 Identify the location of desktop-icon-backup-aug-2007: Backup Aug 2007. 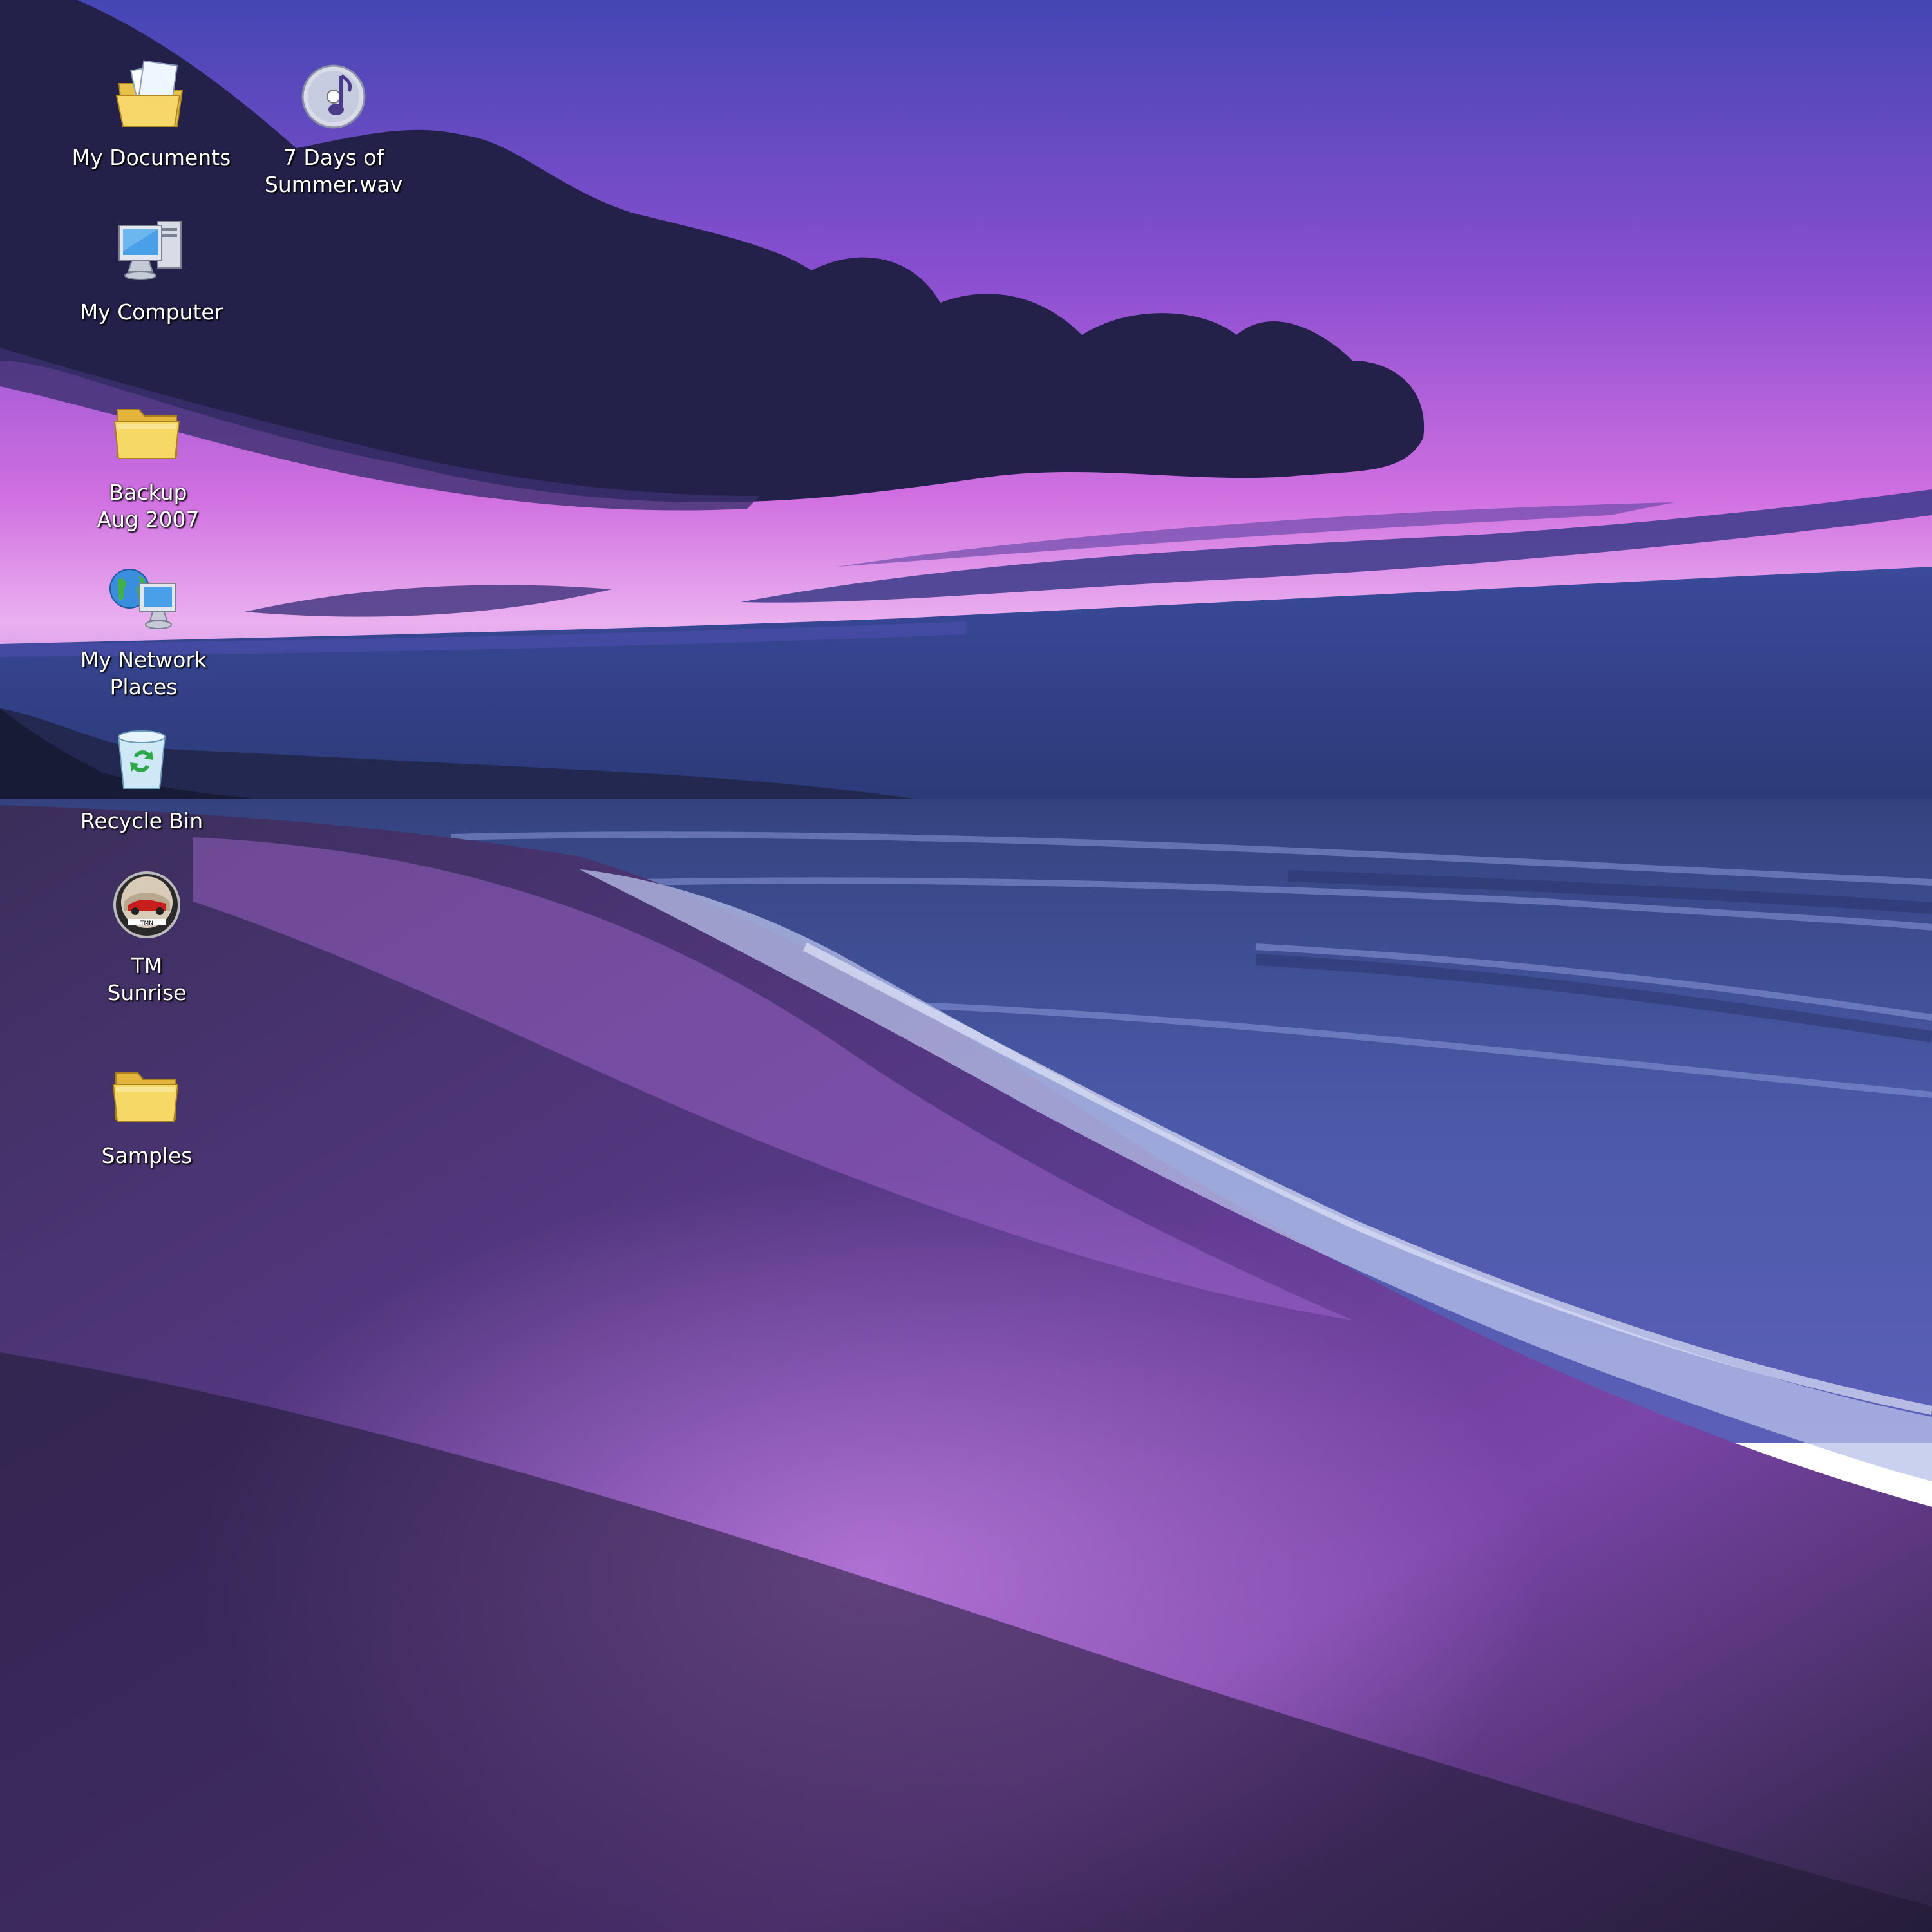
(148, 463).